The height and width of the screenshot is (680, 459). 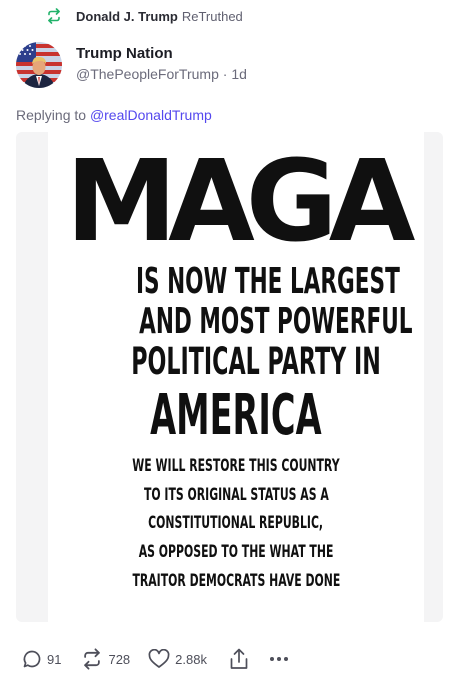 What do you see at coordinates (54, 659) in the screenshot?
I see `reply-count: 91` at bounding box center [54, 659].